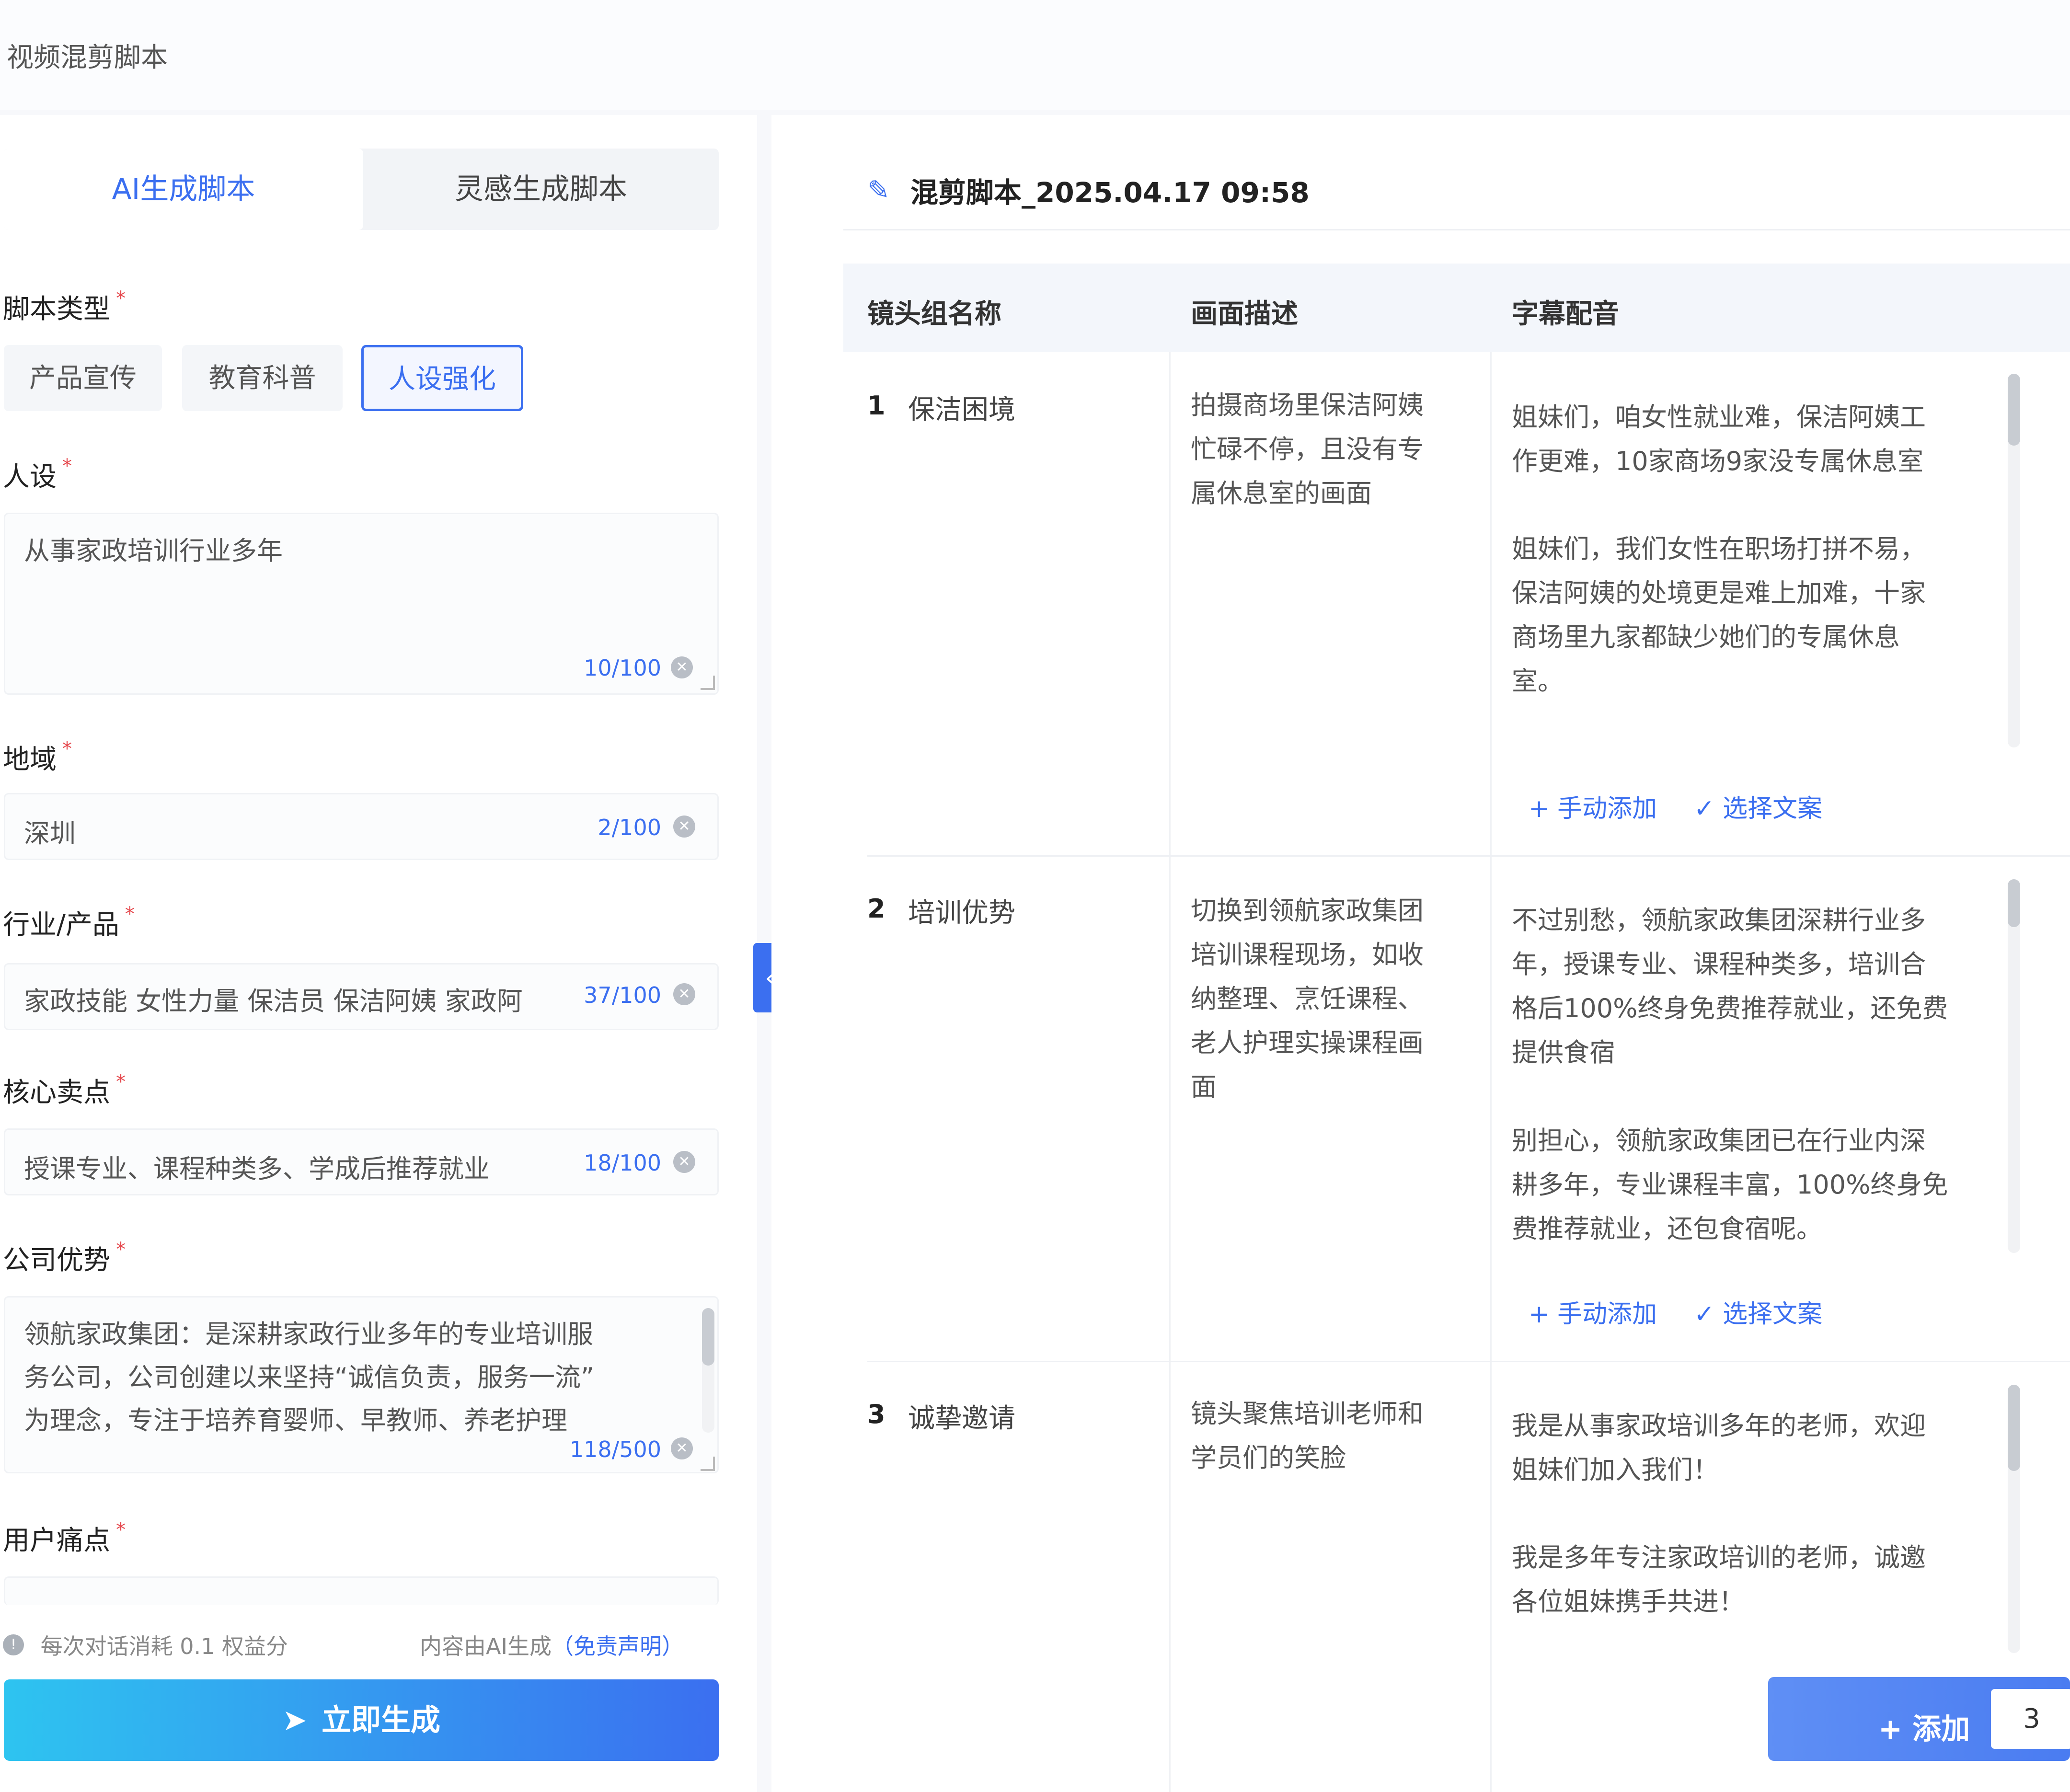 This screenshot has height=1792, width=2070. I want to click on subtitle-option: 我是从事家政培训多年的老师，欢迎 姐妹们加入我们！, so click(1719, 1448).